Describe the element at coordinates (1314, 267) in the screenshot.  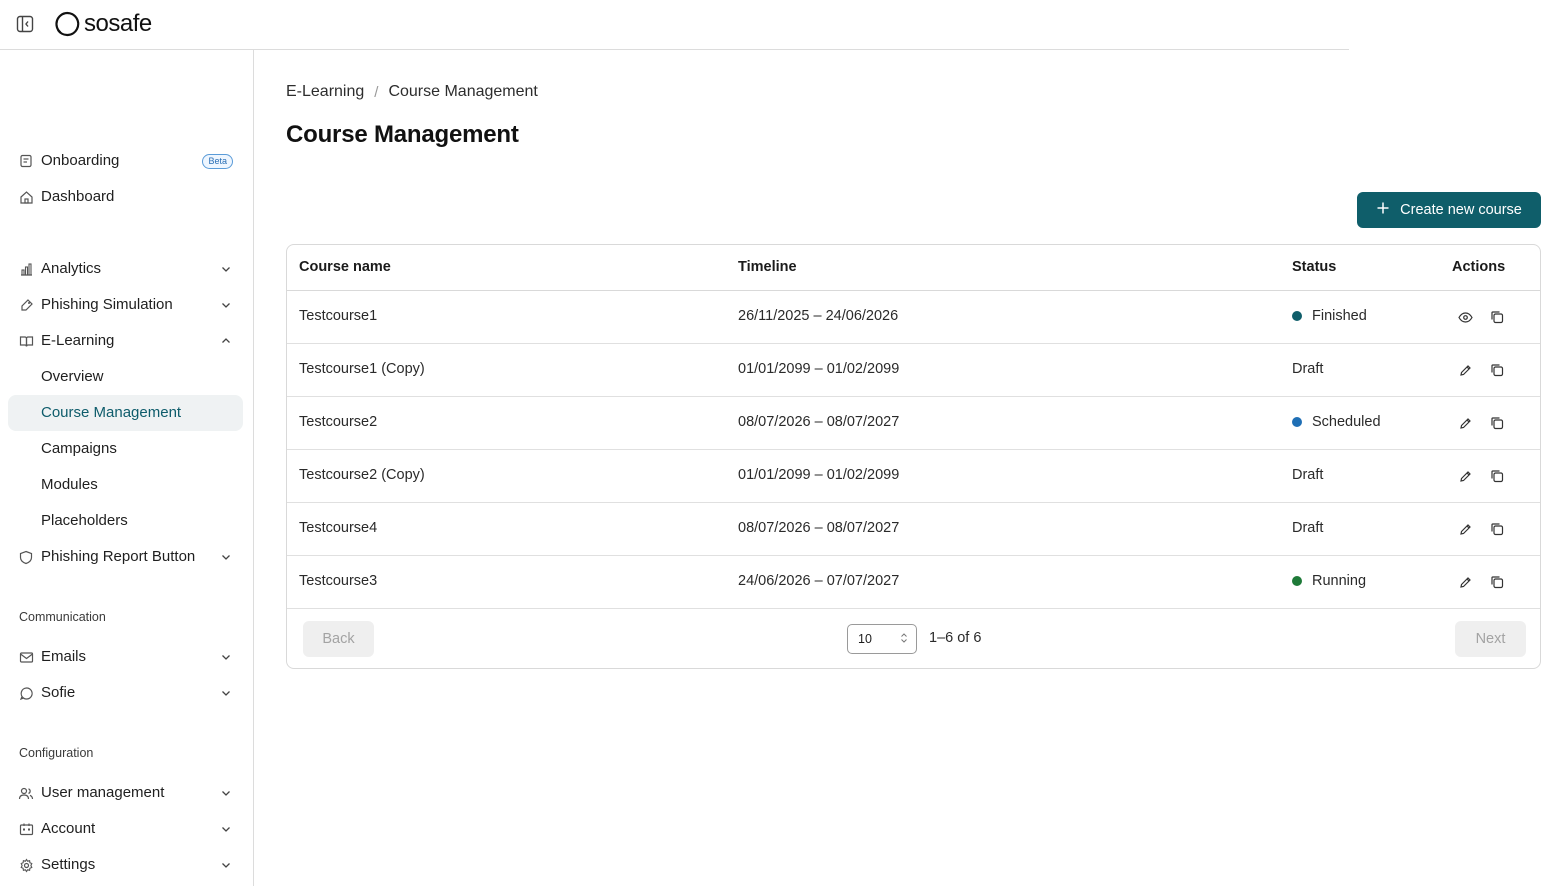
I see `column-header-status: Status` at that location.